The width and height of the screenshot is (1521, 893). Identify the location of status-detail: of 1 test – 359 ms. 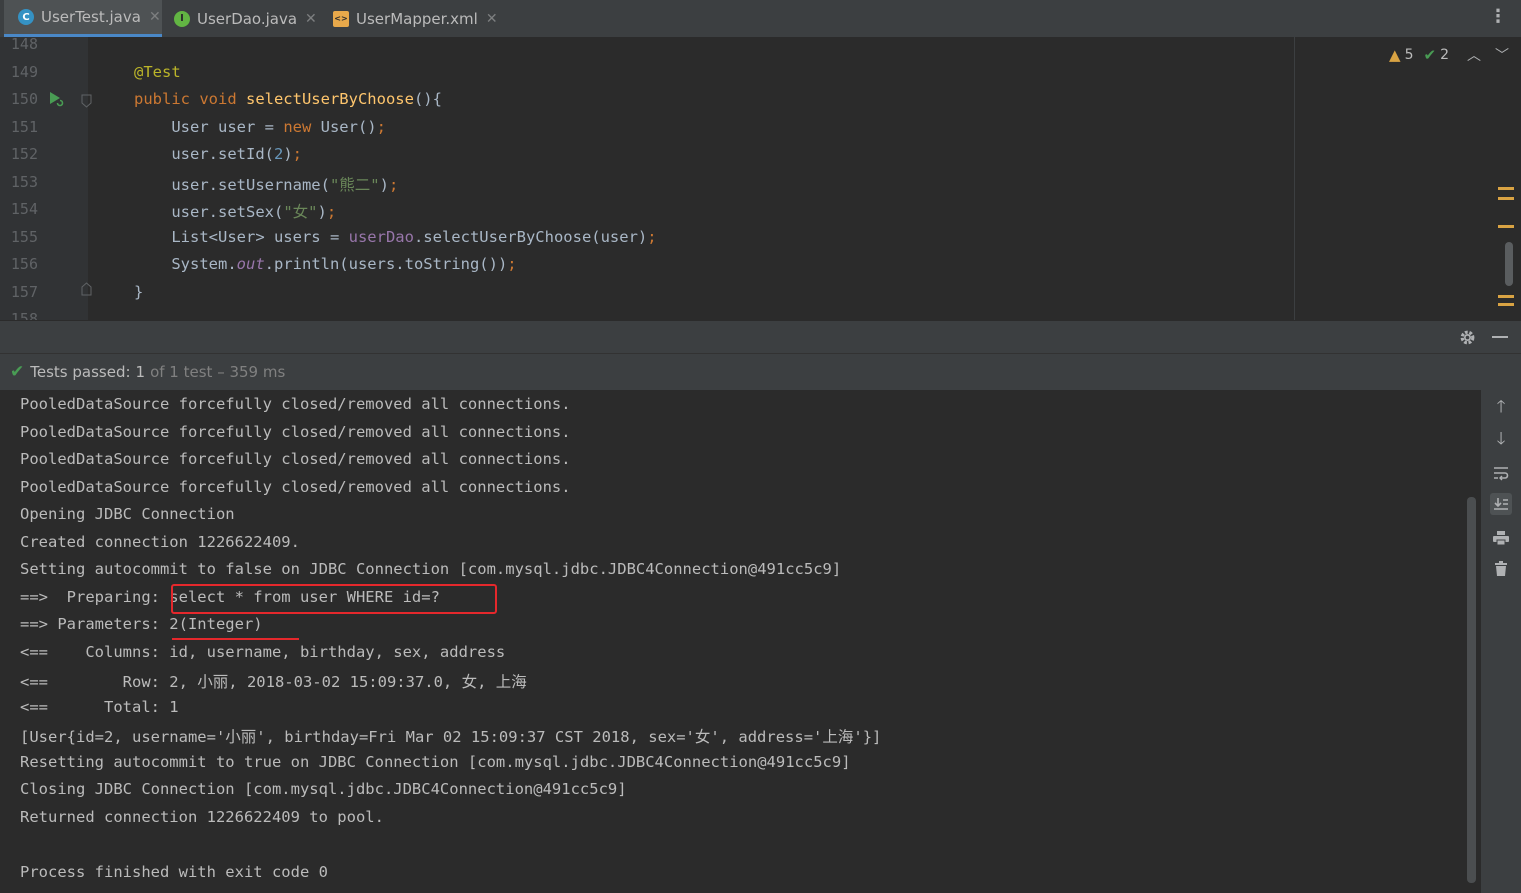
(218, 372).